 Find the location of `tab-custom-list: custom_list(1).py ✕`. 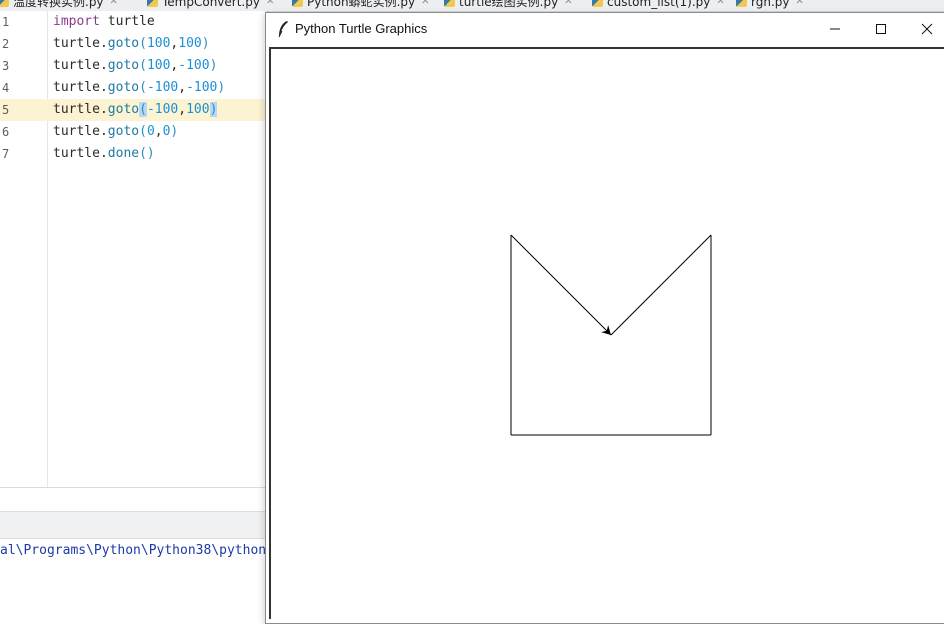

tab-custom-list: custom_list(1).py ✕ is located at coordinates (658, 5).